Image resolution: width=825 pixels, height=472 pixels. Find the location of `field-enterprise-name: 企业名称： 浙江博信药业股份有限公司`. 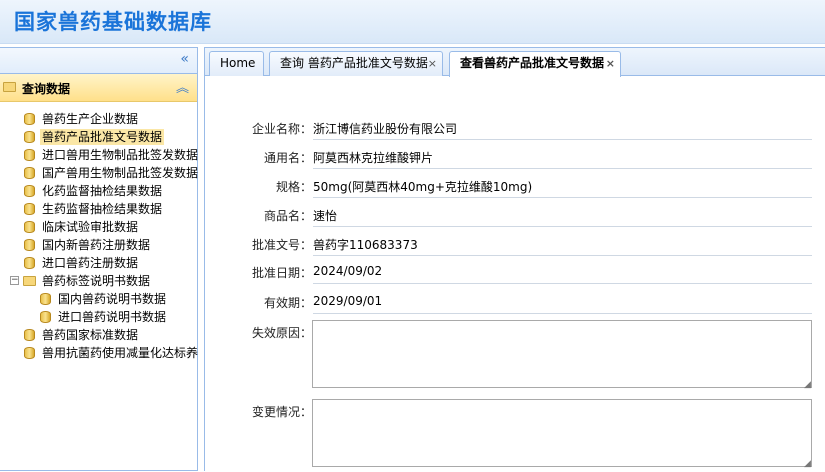

field-enterprise-name: 企业名称： 浙江博信药业股份有限公司 is located at coordinates (515, 128).